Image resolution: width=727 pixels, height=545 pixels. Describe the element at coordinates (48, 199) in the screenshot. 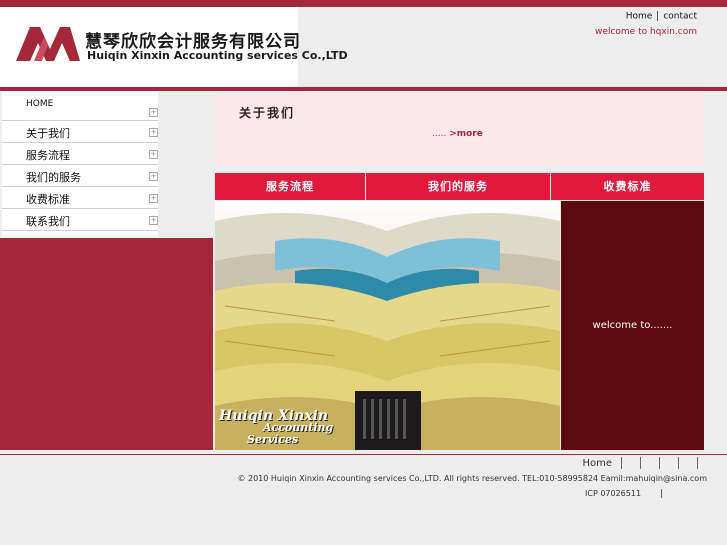

I see `sidebar-item-label: 收费标准` at that location.